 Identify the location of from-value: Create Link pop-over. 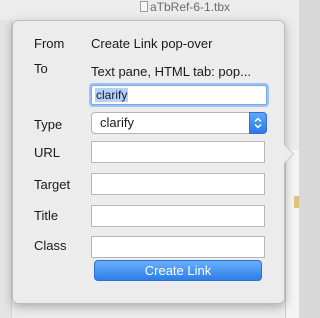
(152, 43).